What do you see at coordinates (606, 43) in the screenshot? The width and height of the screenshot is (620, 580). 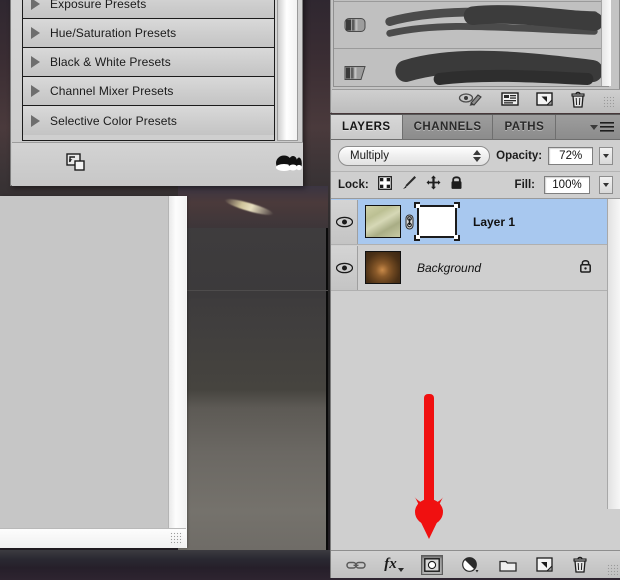 I see `brushes-scrollbar` at bounding box center [606, 43].